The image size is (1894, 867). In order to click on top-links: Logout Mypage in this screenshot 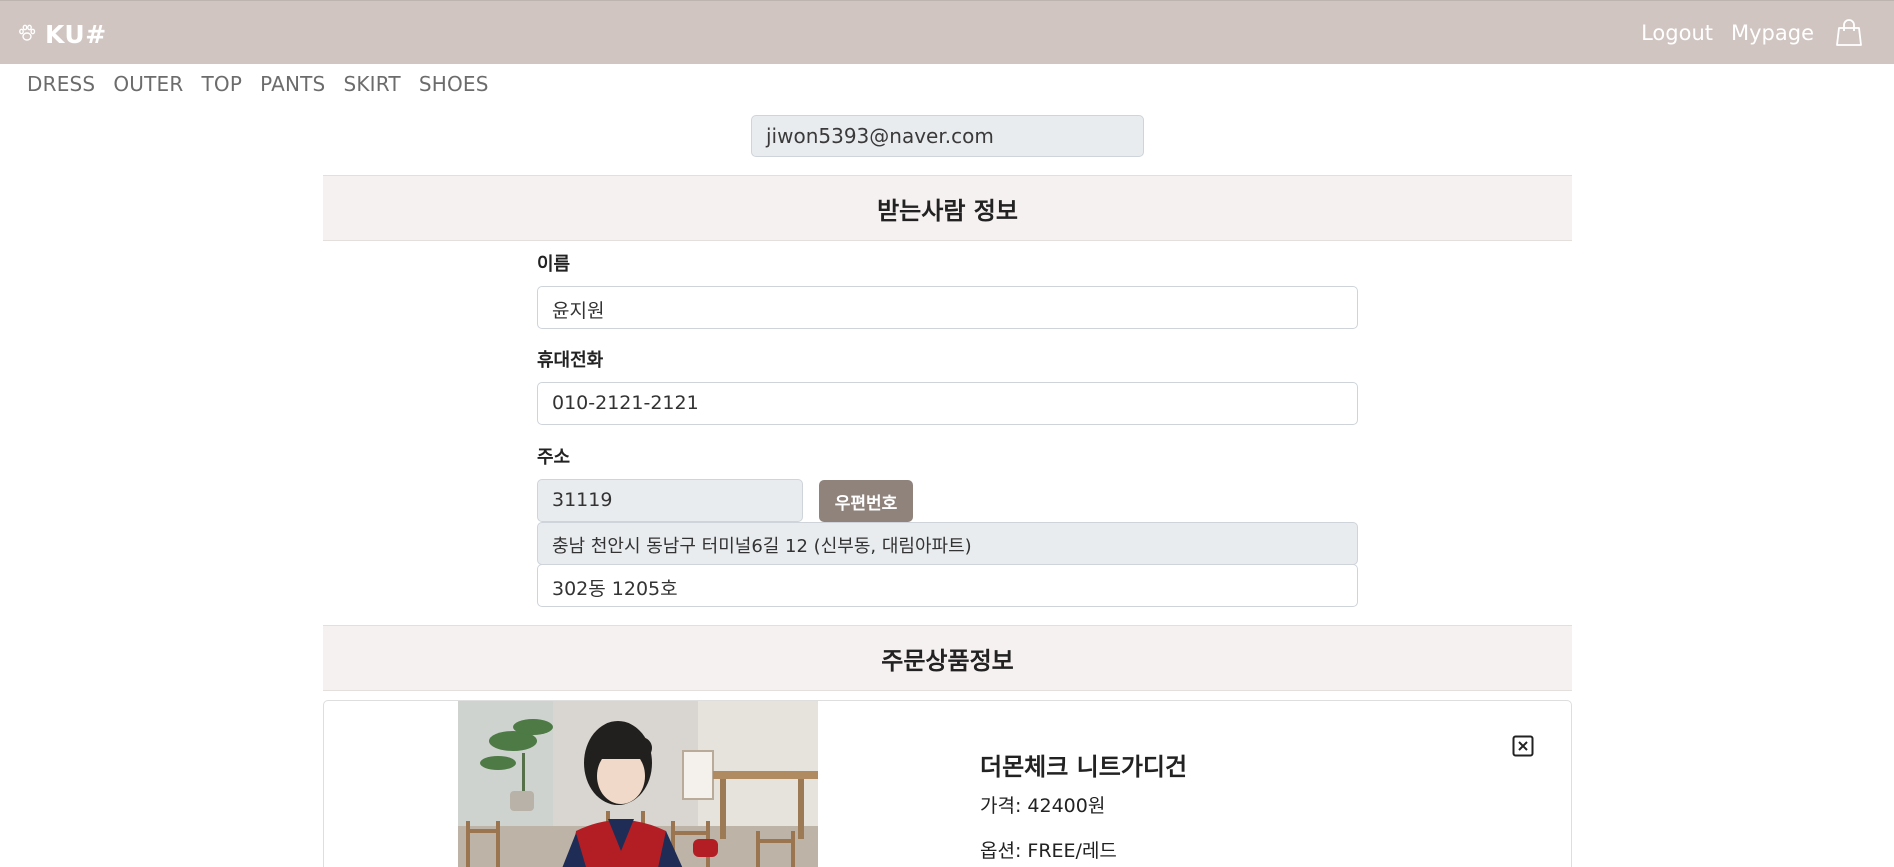, I will do `click(1767, 33)`.